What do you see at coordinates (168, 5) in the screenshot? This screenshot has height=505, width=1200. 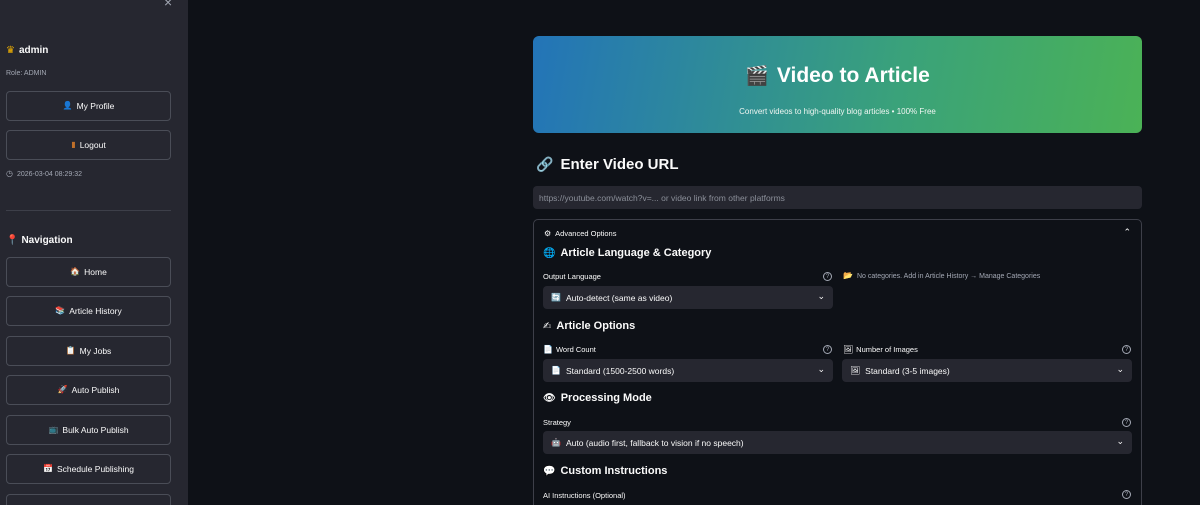 I see `close-sidebar-icon: ×` at bounding box center [168, 5].